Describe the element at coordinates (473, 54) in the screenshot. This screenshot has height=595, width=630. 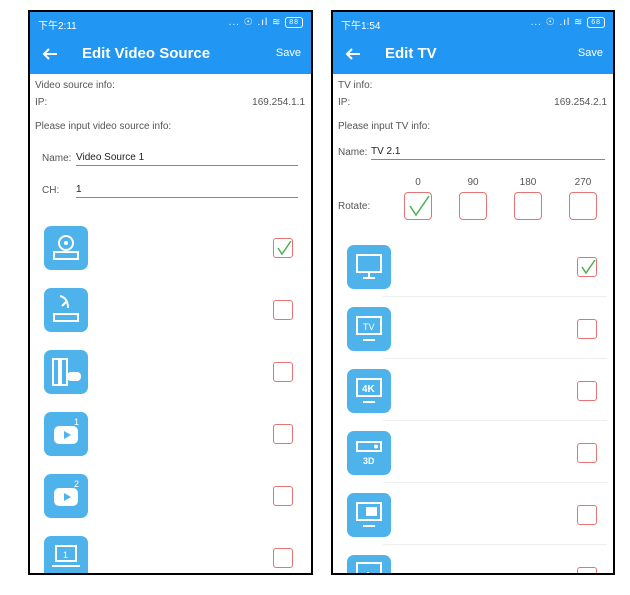
I see `app-bar: Edit TV Save` at that location.